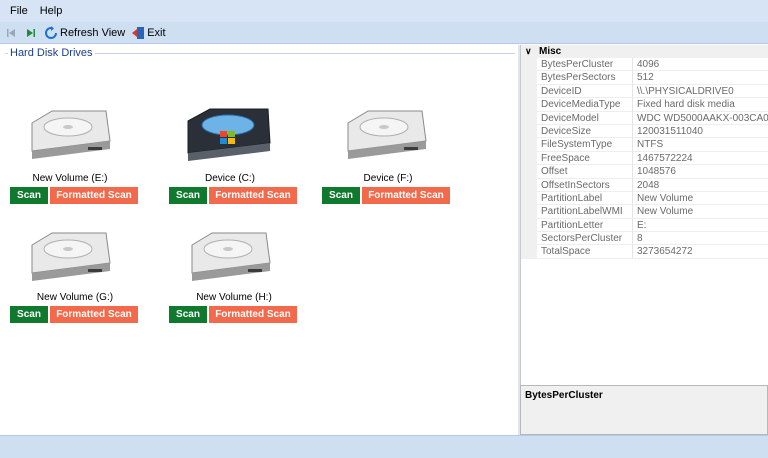 This screenshot has height=458, width=768. I want to click on property-value: 2048, so click(700, 185).